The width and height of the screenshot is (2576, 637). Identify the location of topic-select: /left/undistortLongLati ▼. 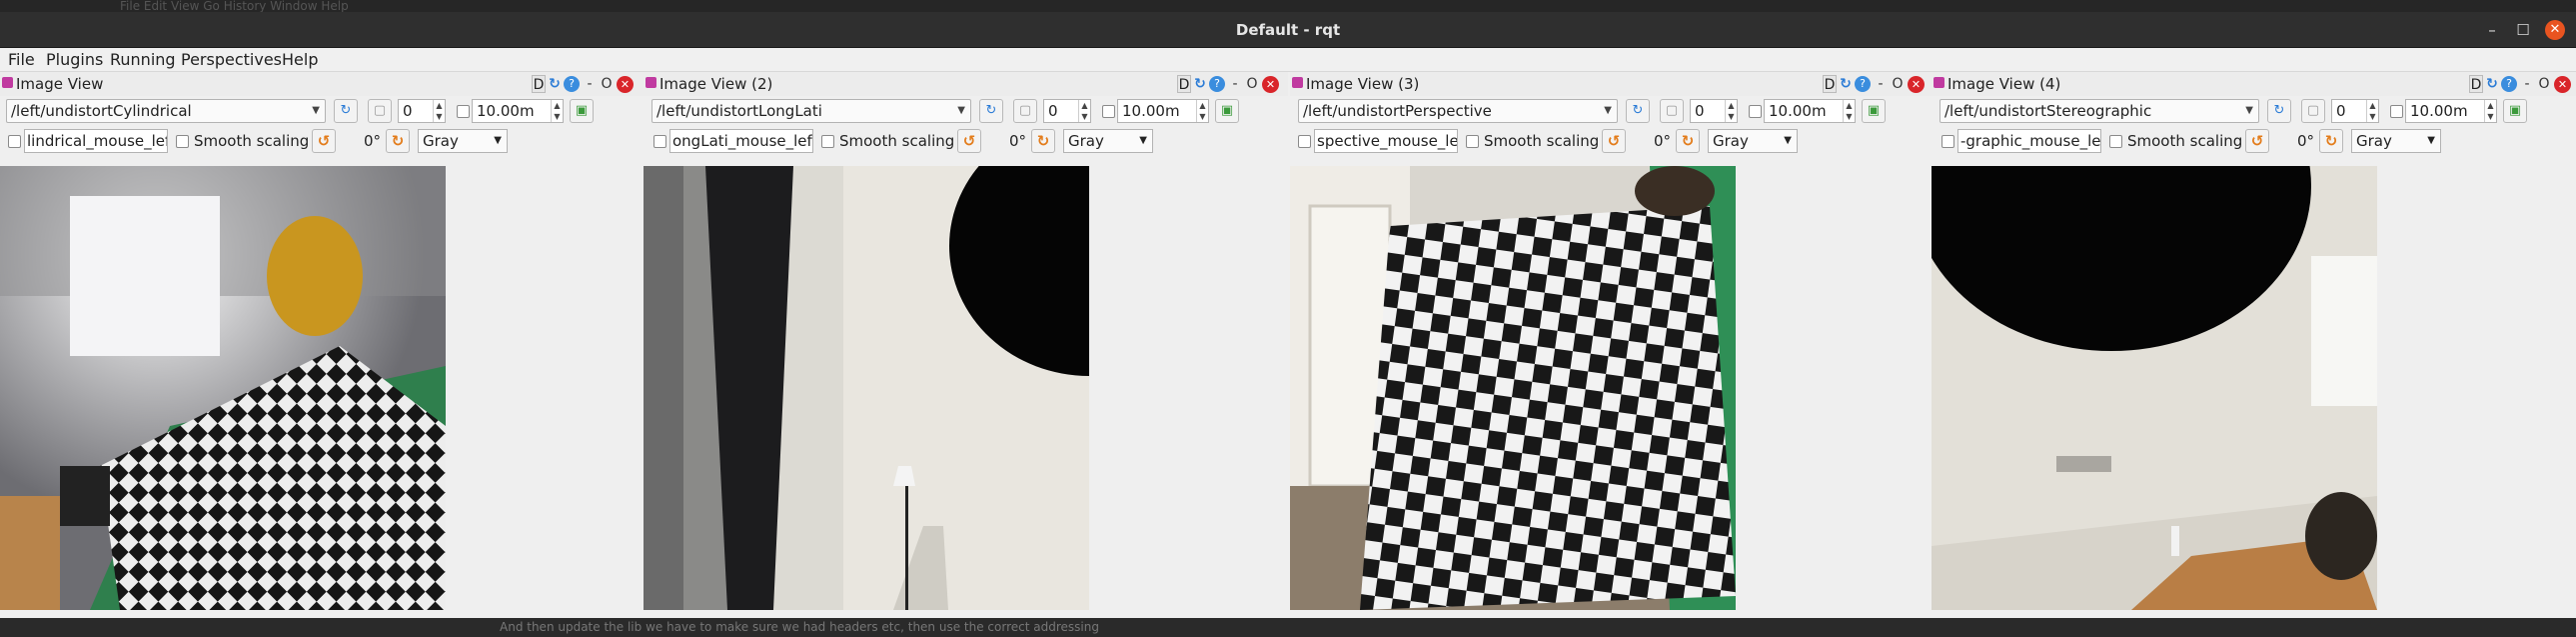
(811, 111).